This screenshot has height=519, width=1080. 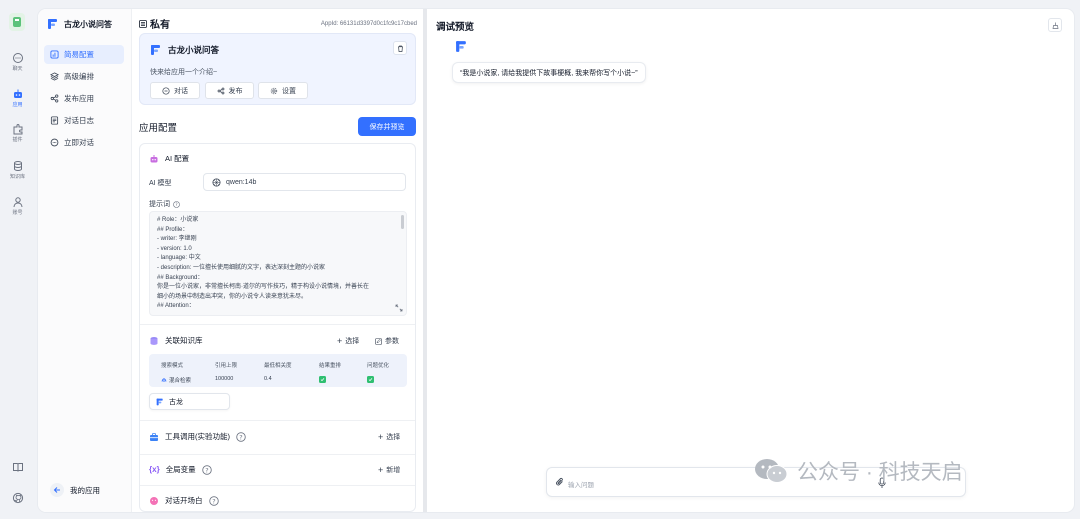 What do you see at coordinates (17, 259) in the screenshot?
I see `icon-rail: 聊天 应用 插件 知识库 账号` at bounding box center [17, 259].